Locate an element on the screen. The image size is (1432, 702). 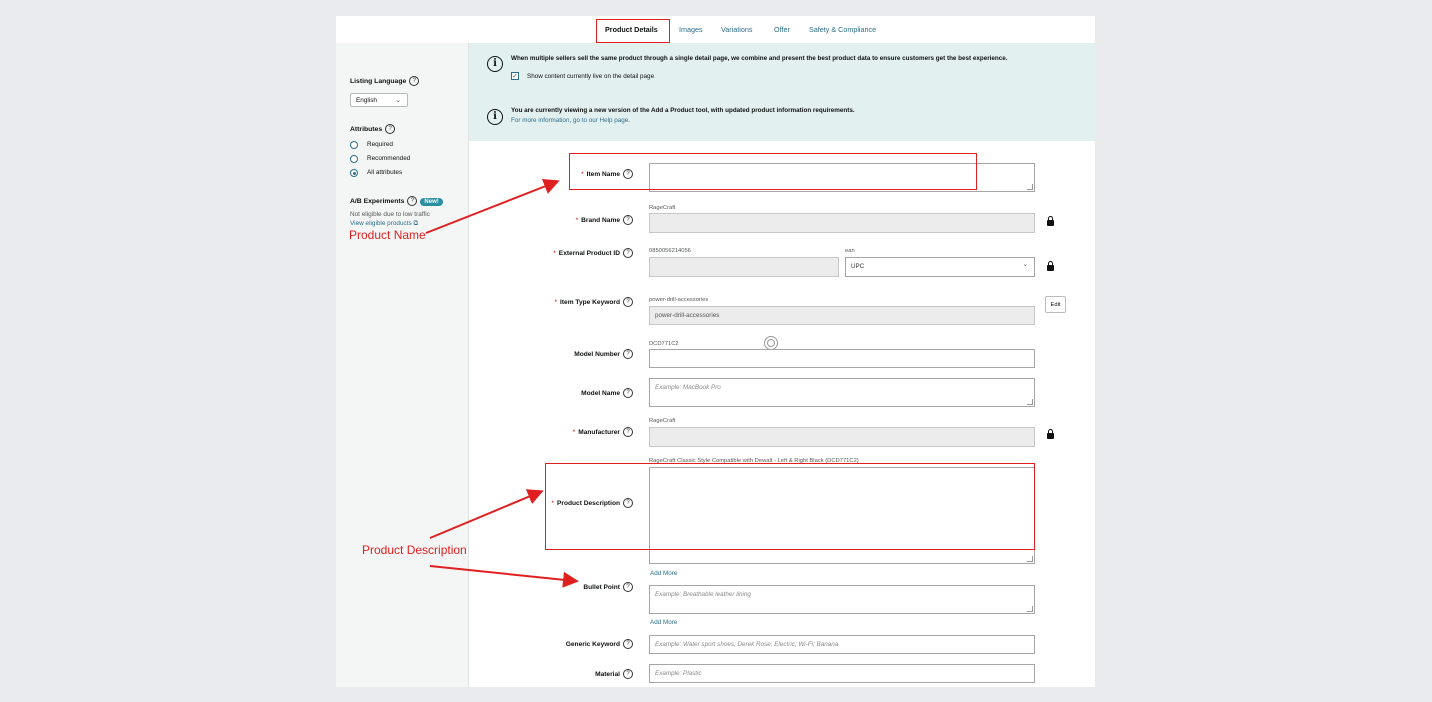
annotation-arrows is located at coordinates (502, 383).